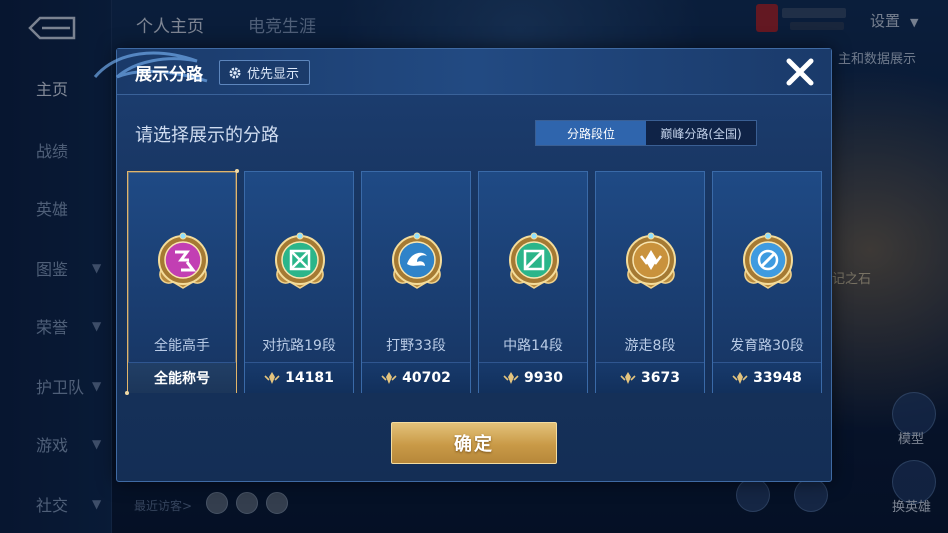 This screenshot has width=948, height=533. I want to click on roam-emblem-icon, so click(651, 260).